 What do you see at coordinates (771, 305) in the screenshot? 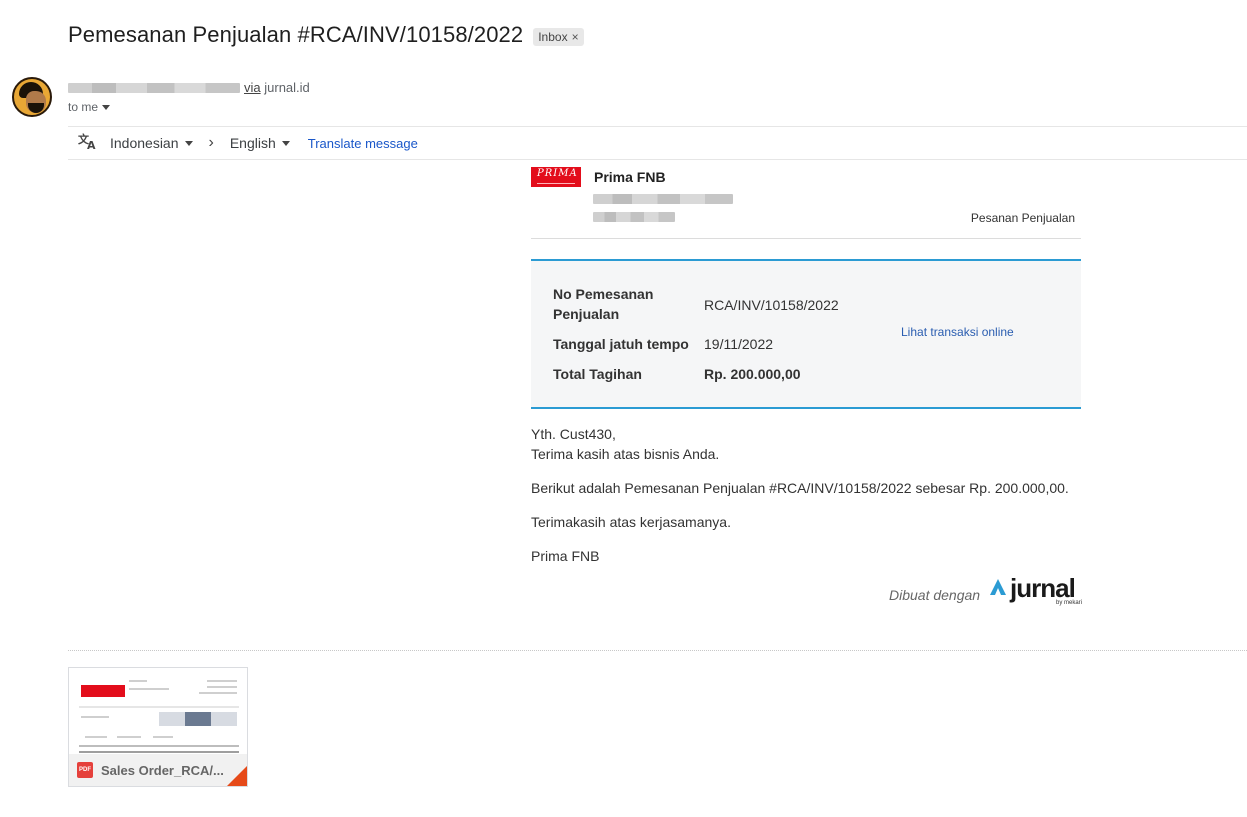
I see `order-number-value: RCA/INV/10158/2022` at bounding box center [771, 305].